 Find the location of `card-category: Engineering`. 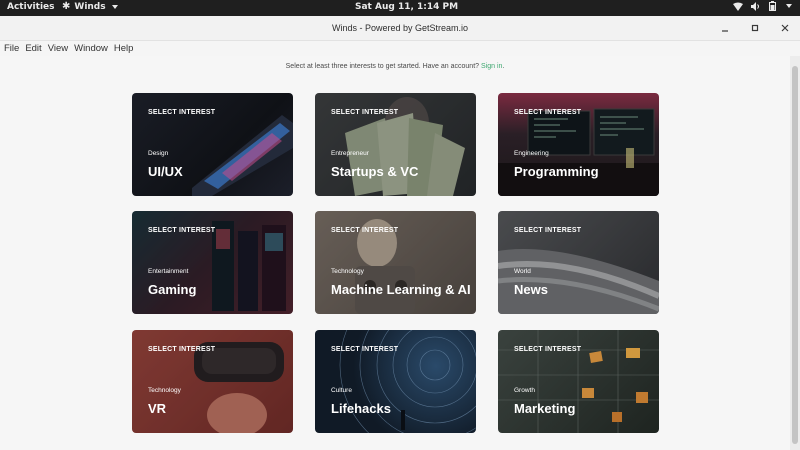

card-category: Engineering is located at coordinates (531, 153).